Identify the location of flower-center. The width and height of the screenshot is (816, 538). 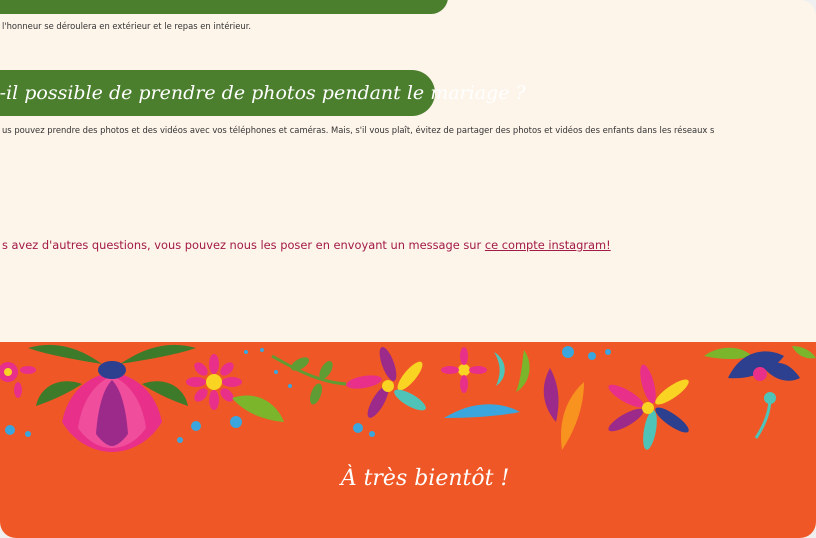
(464, 370).